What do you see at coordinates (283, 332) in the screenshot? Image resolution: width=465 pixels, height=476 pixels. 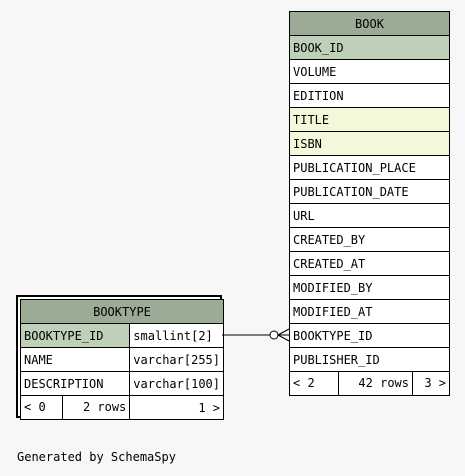 I see `crowfoot-upper-icon` at bounding box center [283, 332].